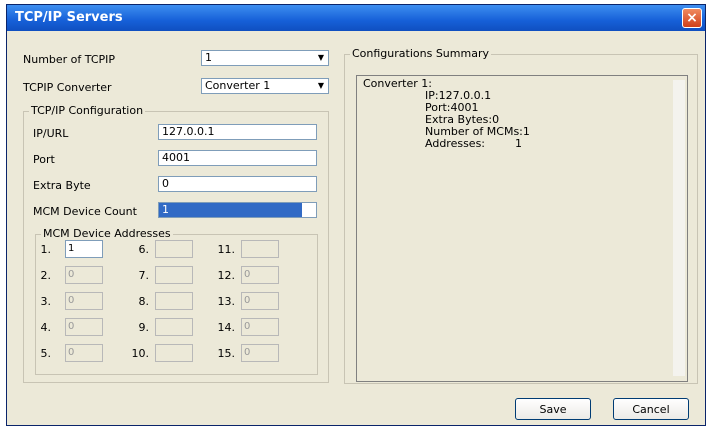 This screenshot has width=710, height=430. I want to click on addr-num: 4., so click(46, 327).